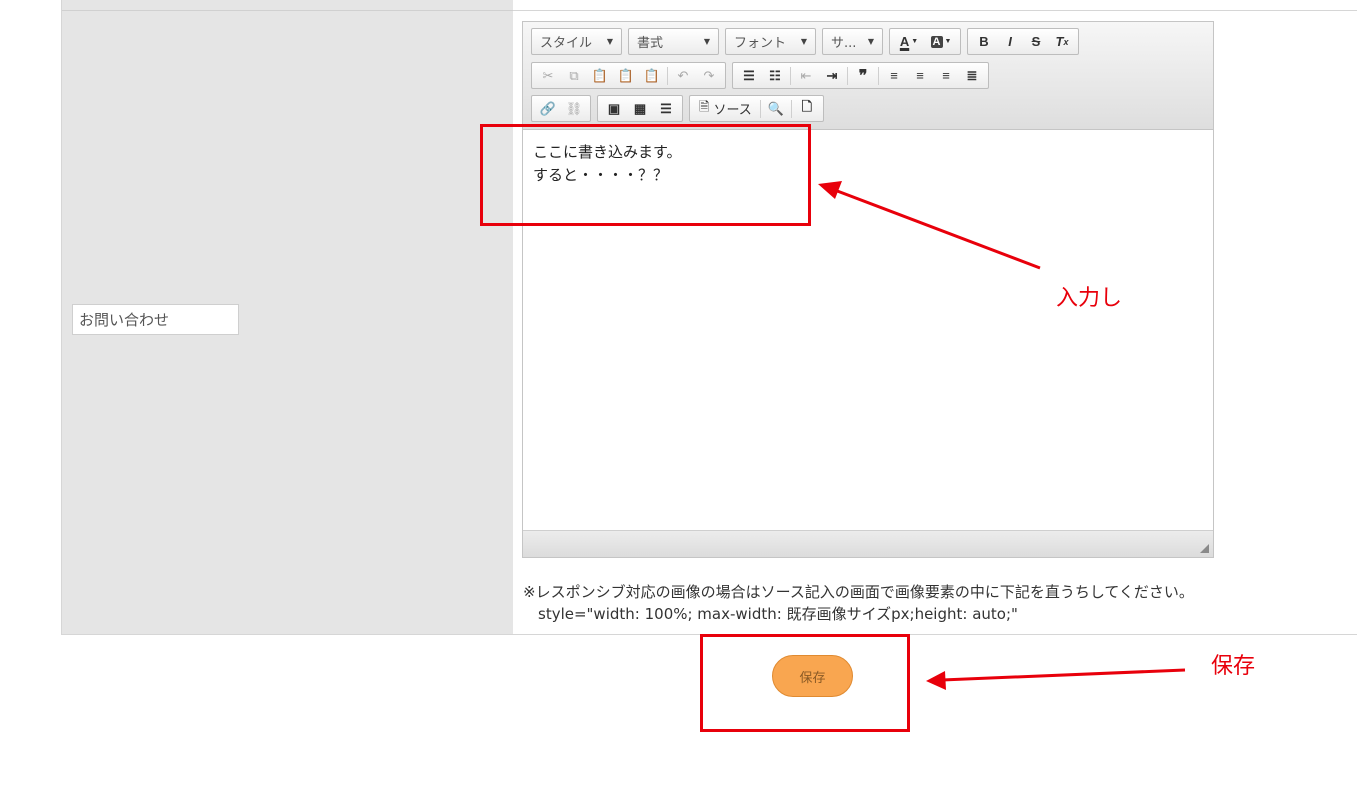 The image size is (1357, 786). I want to click on color-group: A ▼ A ▼, so click(925, 41).